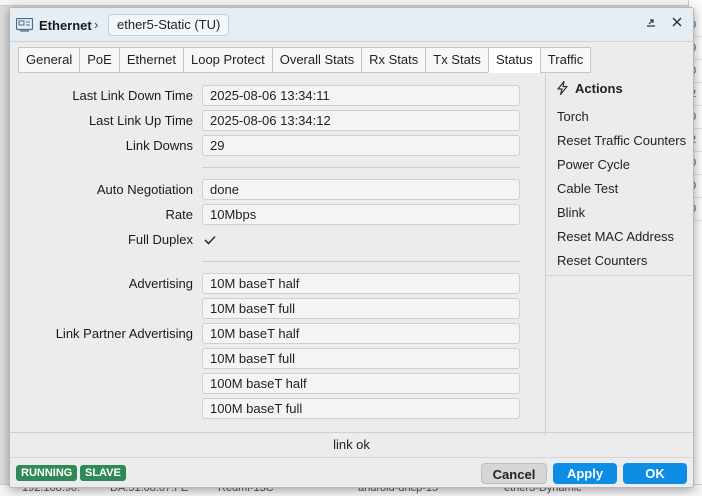 The width and height of the screenshot is (702, 496). What do you see at coordinates (602, 260) in the screenshot?
I see `action-reset-counters: Reset Counters` at bounding box center [602, 260].